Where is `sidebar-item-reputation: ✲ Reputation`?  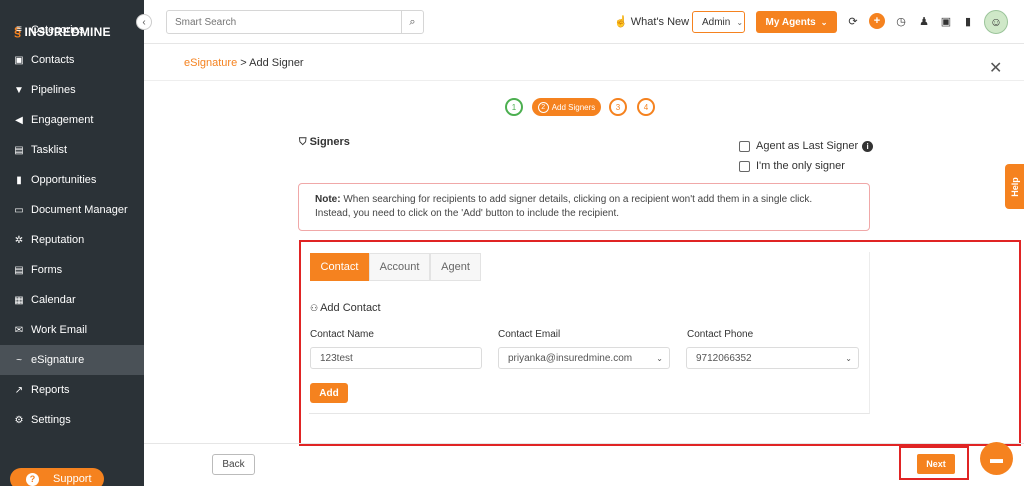 sidebar-item-reputation: ✲ Reputation is located at coordinates (72, 240).